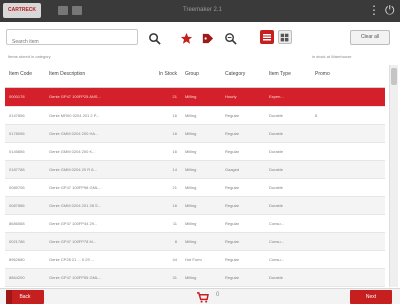  What do you see at coordinates (371, 297) in the screenshot?
I see `next-button: Next` at bounding box center [371, 297].